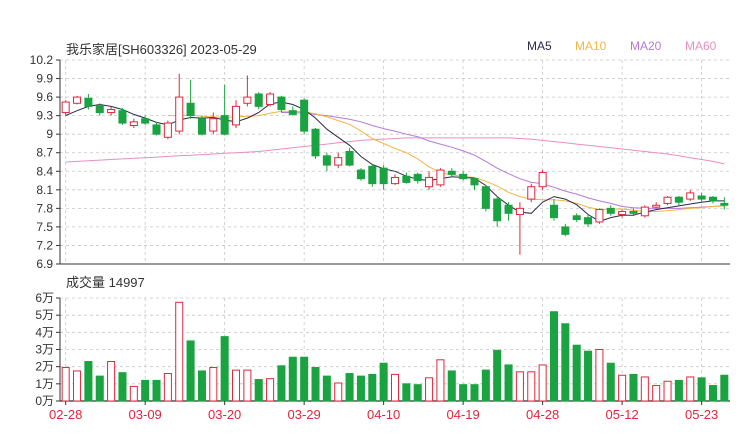 Image resolution: width=740 pixels, height=440 pixels. Describe the element at coordinates (44, 97) in the screenshot. I see `price-y-tick-label: 9.6` at that location.